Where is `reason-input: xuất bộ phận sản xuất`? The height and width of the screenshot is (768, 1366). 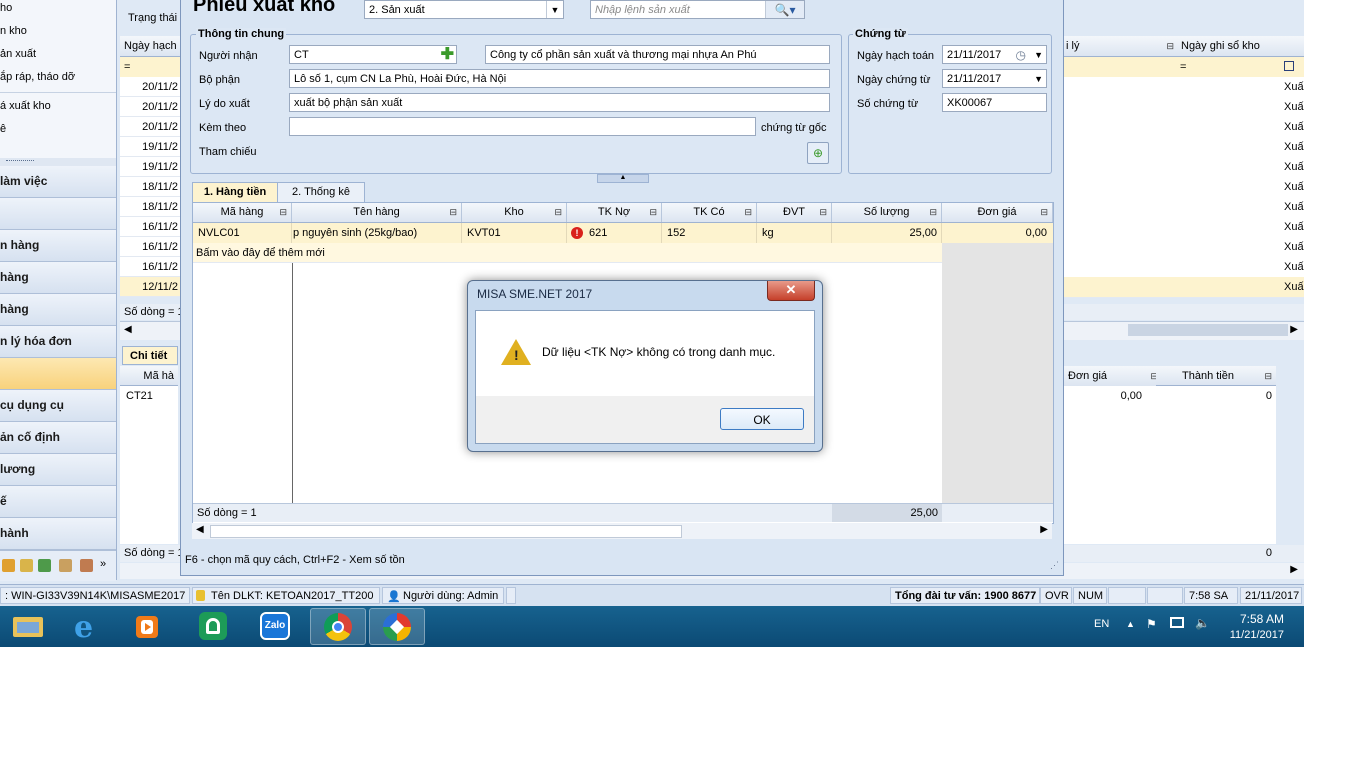 reason-input: xuất bộ phận sản xuất is located at coordinates (559, 102).